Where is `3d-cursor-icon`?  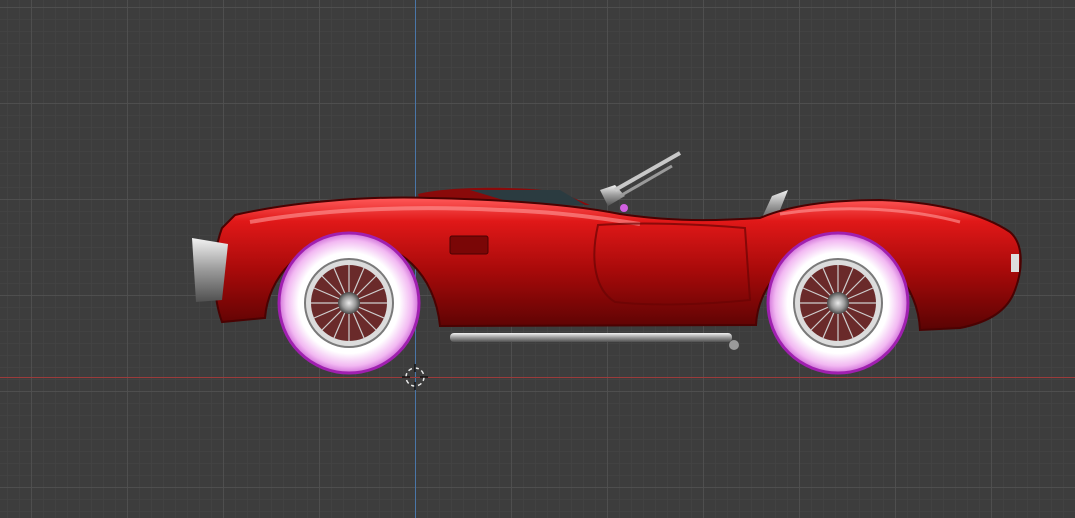
3d-cursor-icon is located at coordinates (415, 377).